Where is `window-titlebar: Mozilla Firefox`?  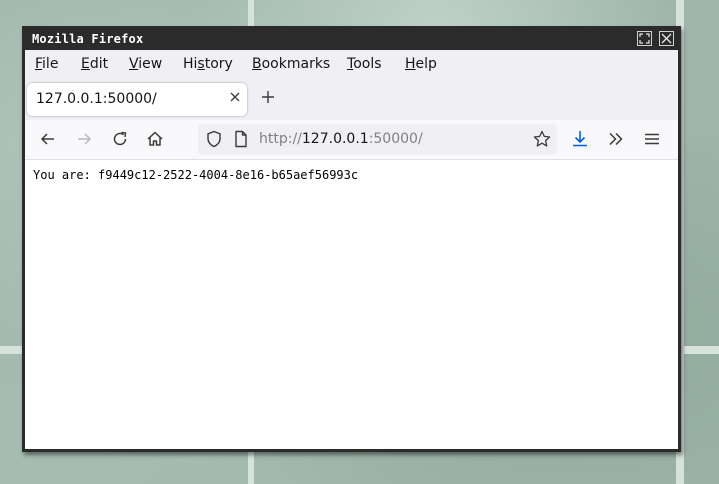
window-titlebar: Mozilla Firefox is located at coordinates (351, 38).